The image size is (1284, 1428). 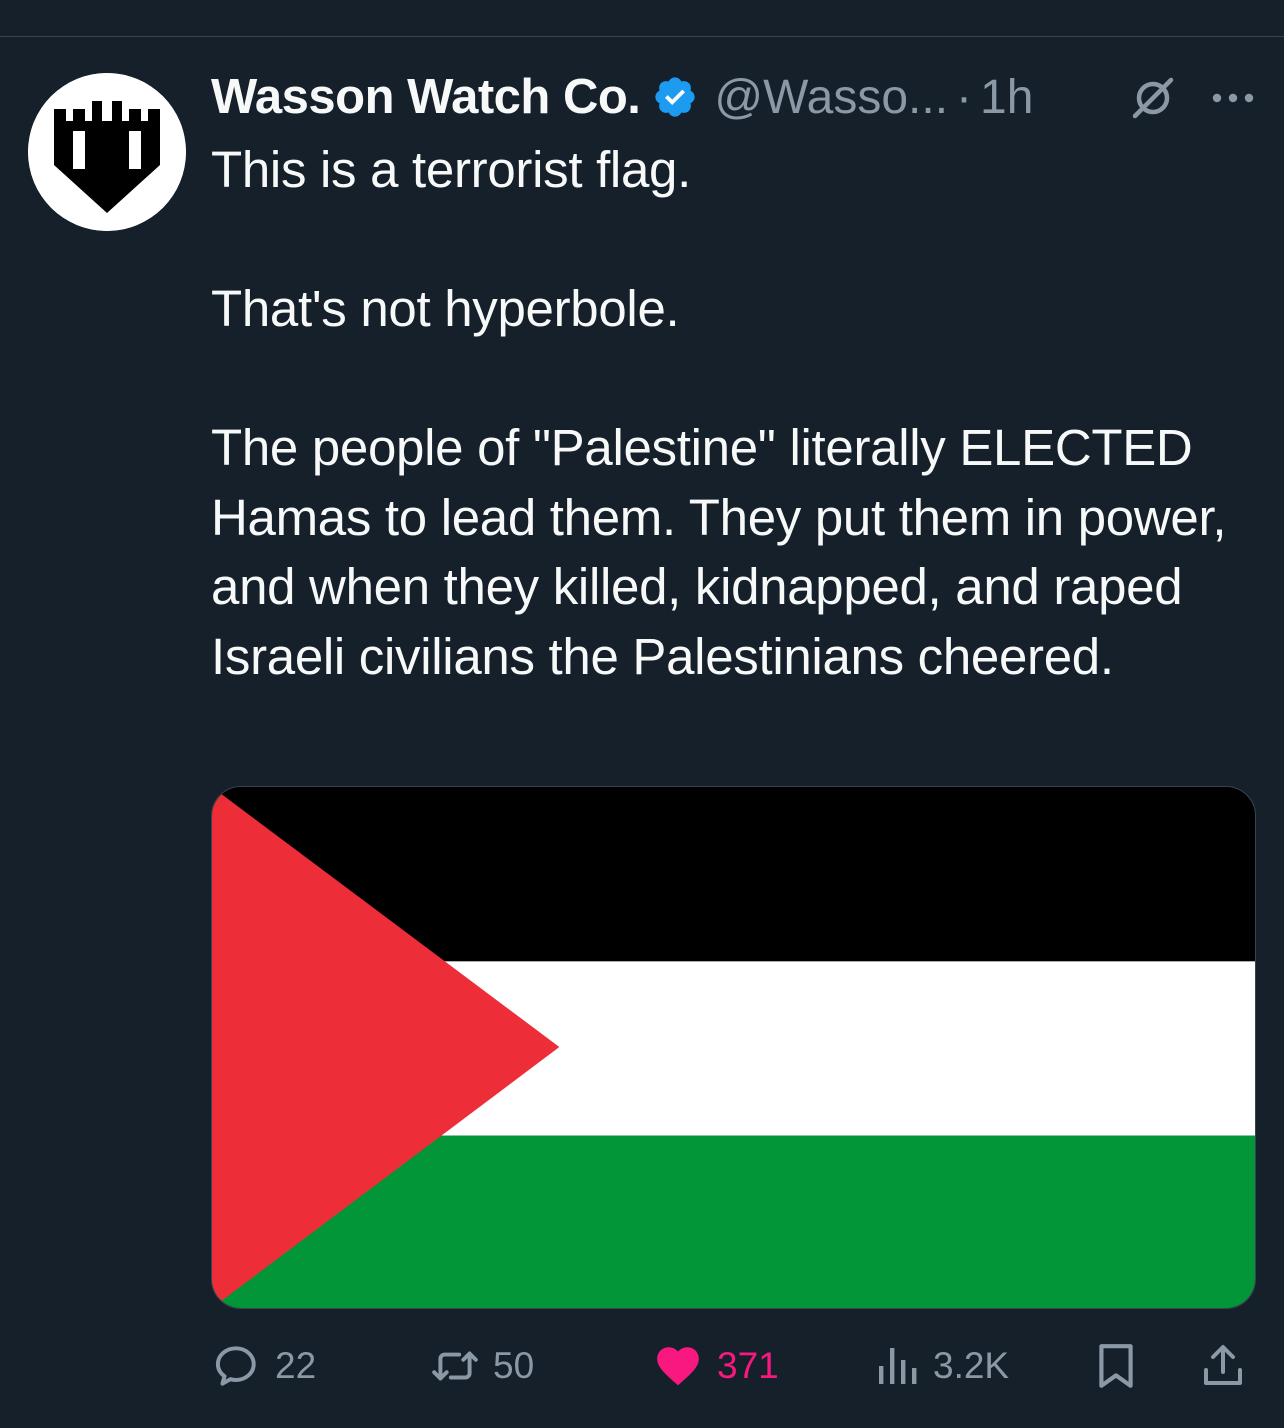 I want to click on bookmark-button, so click(x=1116, y=1366).